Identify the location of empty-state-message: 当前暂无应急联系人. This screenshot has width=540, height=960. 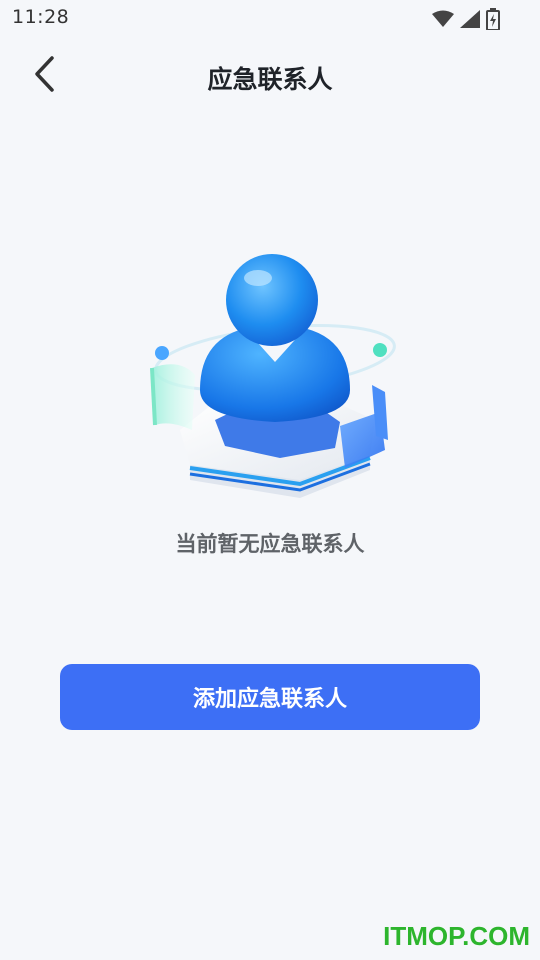
(270, 544).